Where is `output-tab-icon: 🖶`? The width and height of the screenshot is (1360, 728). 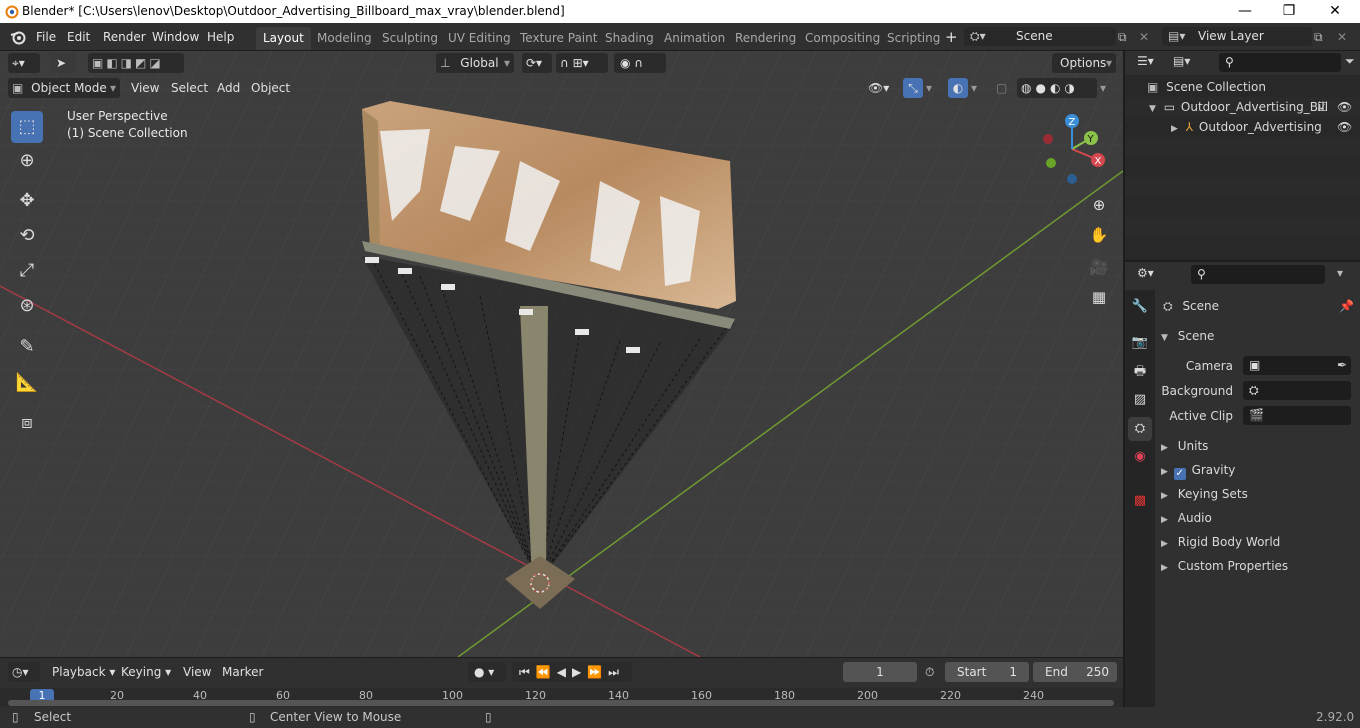
output-tab-icon: 🖶 is located at coordinates (1140, 372).